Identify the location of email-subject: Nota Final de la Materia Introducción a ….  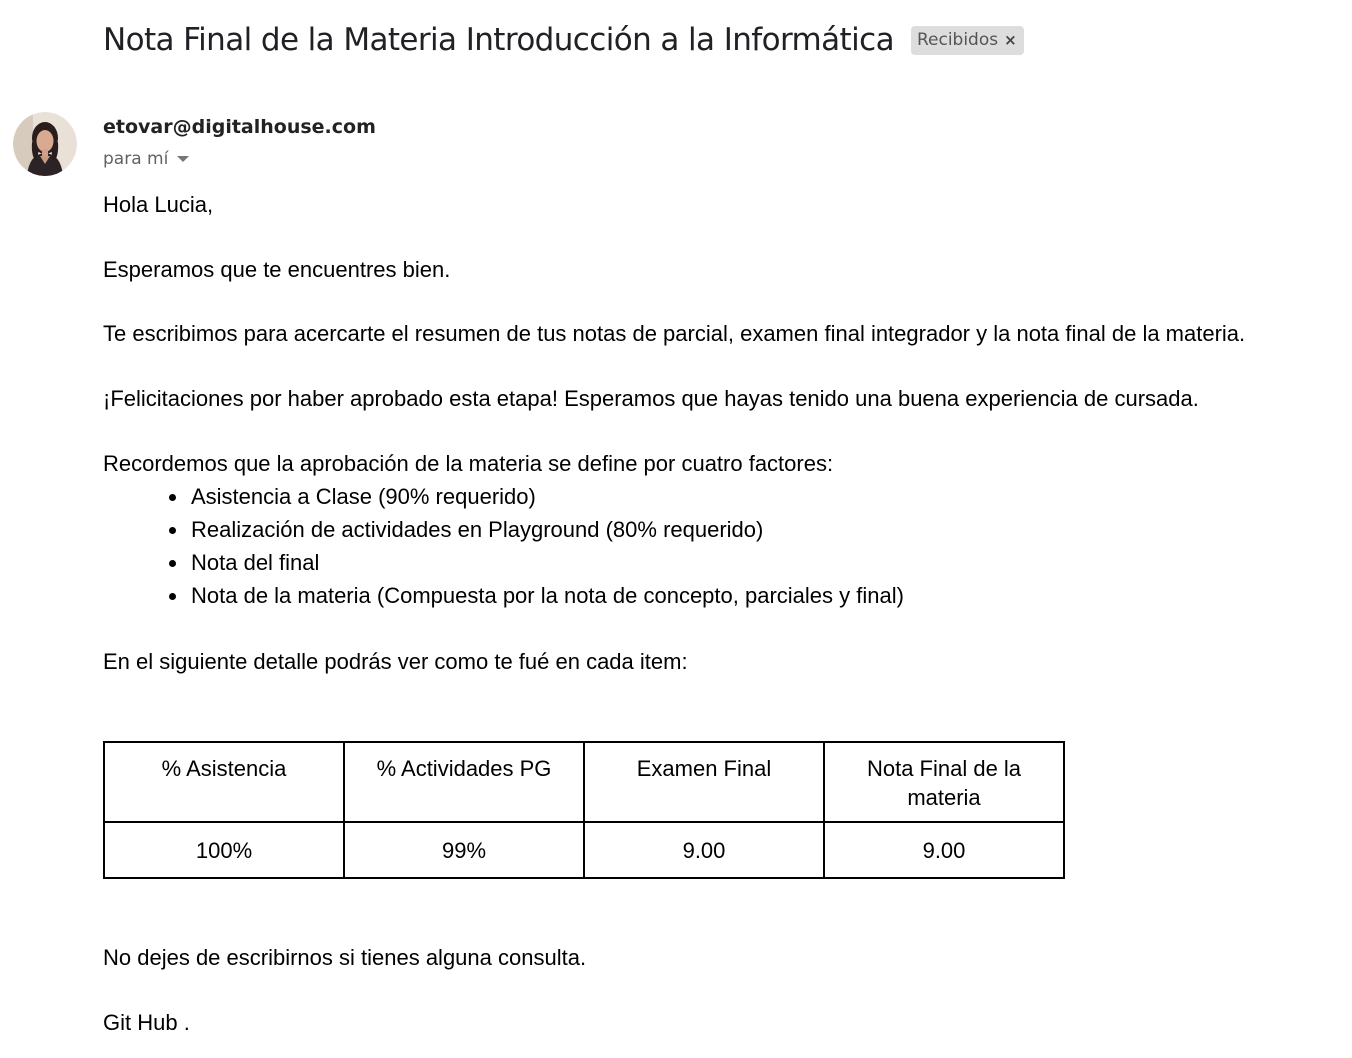
(499, 40).